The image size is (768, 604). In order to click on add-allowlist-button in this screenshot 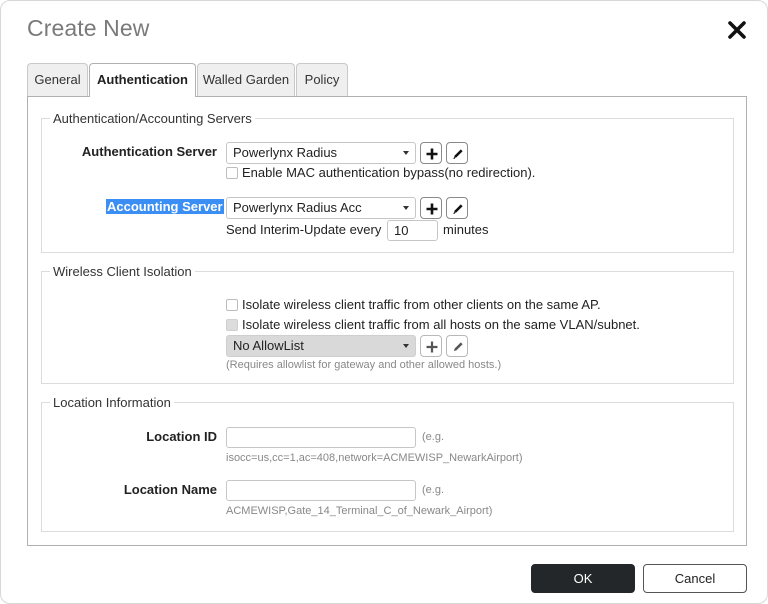, I will do `click(431, 346)`.